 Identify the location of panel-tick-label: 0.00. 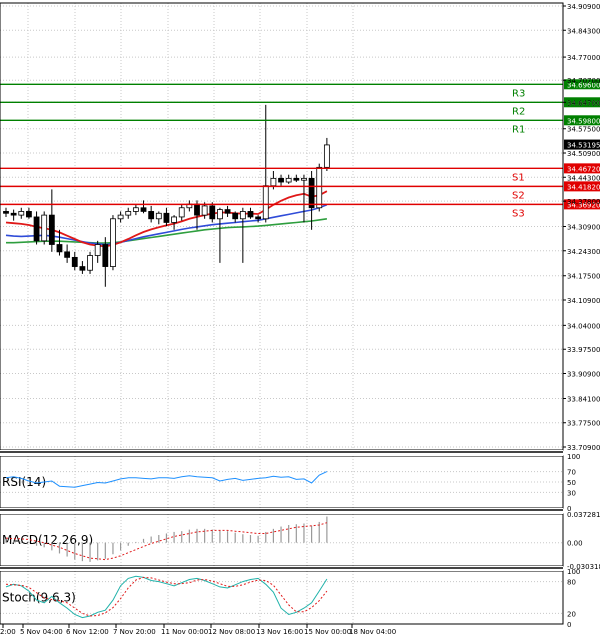
(575, 544).